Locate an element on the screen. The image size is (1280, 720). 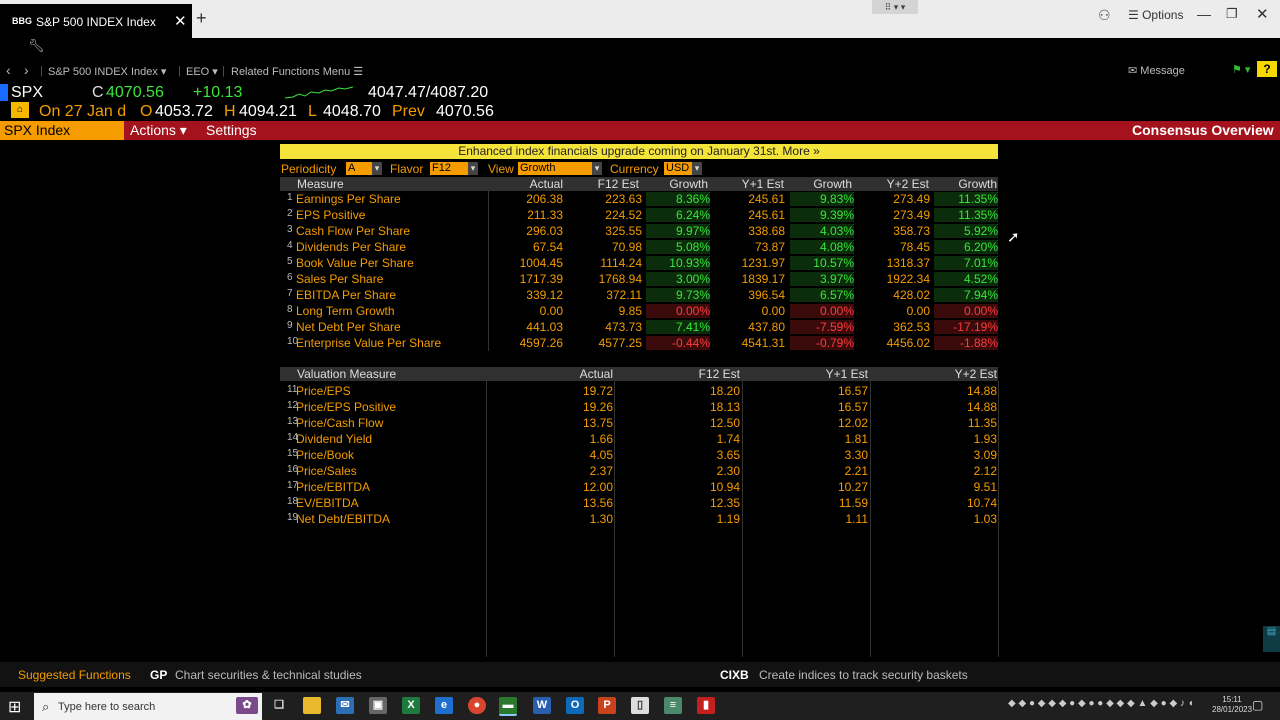
suggested-function-desc: Create indices to track security baskets is located at coordinates (863, 675).